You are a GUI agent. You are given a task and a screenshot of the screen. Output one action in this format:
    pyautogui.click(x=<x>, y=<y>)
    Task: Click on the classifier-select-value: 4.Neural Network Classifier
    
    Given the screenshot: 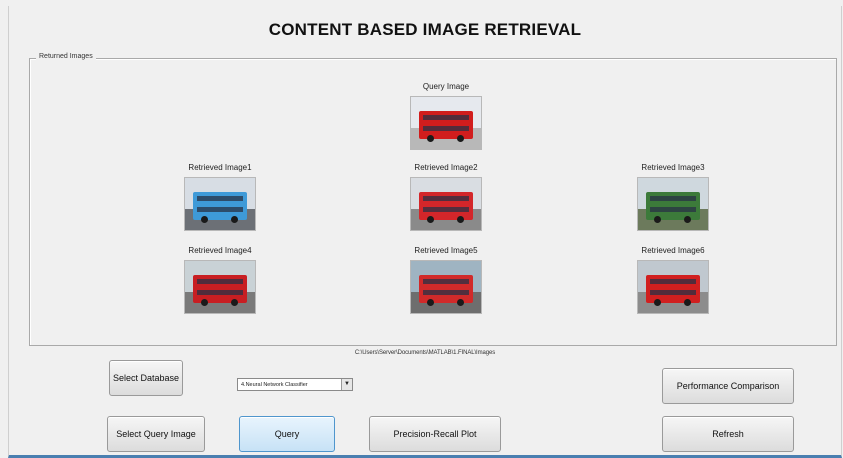 What is the action you would take?
    pyautogui.click(x=274, y=385)
    